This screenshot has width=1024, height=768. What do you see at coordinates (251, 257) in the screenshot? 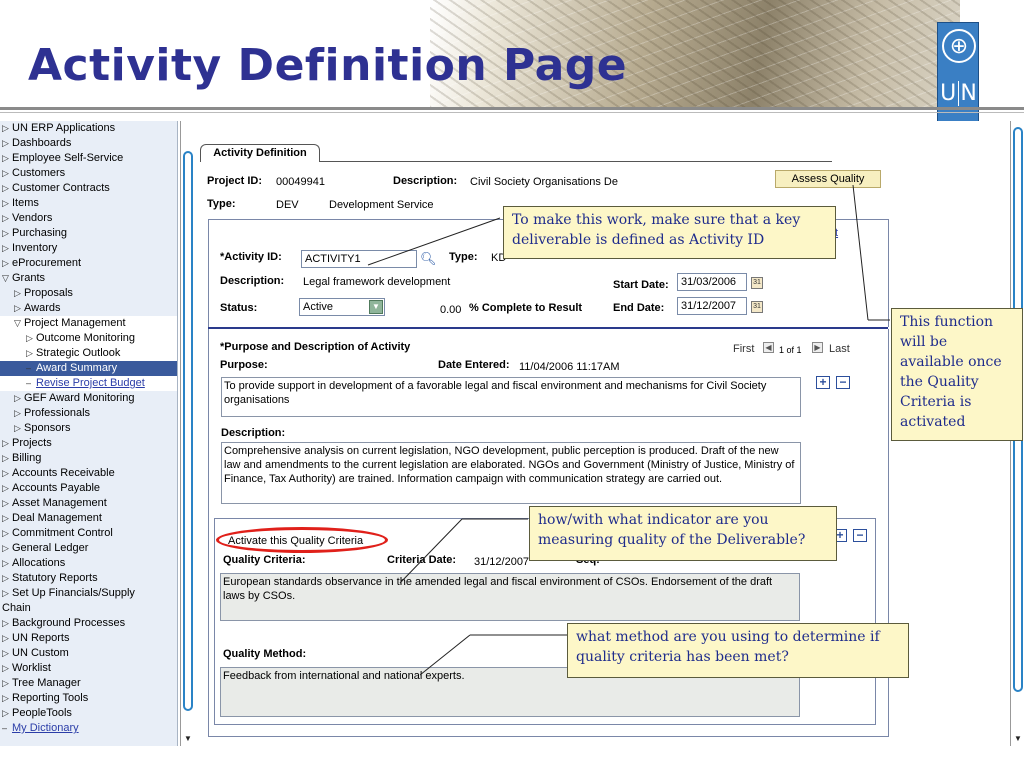
I see `activity-id-label: *Activity ID:` at bounding box center [251, 257].